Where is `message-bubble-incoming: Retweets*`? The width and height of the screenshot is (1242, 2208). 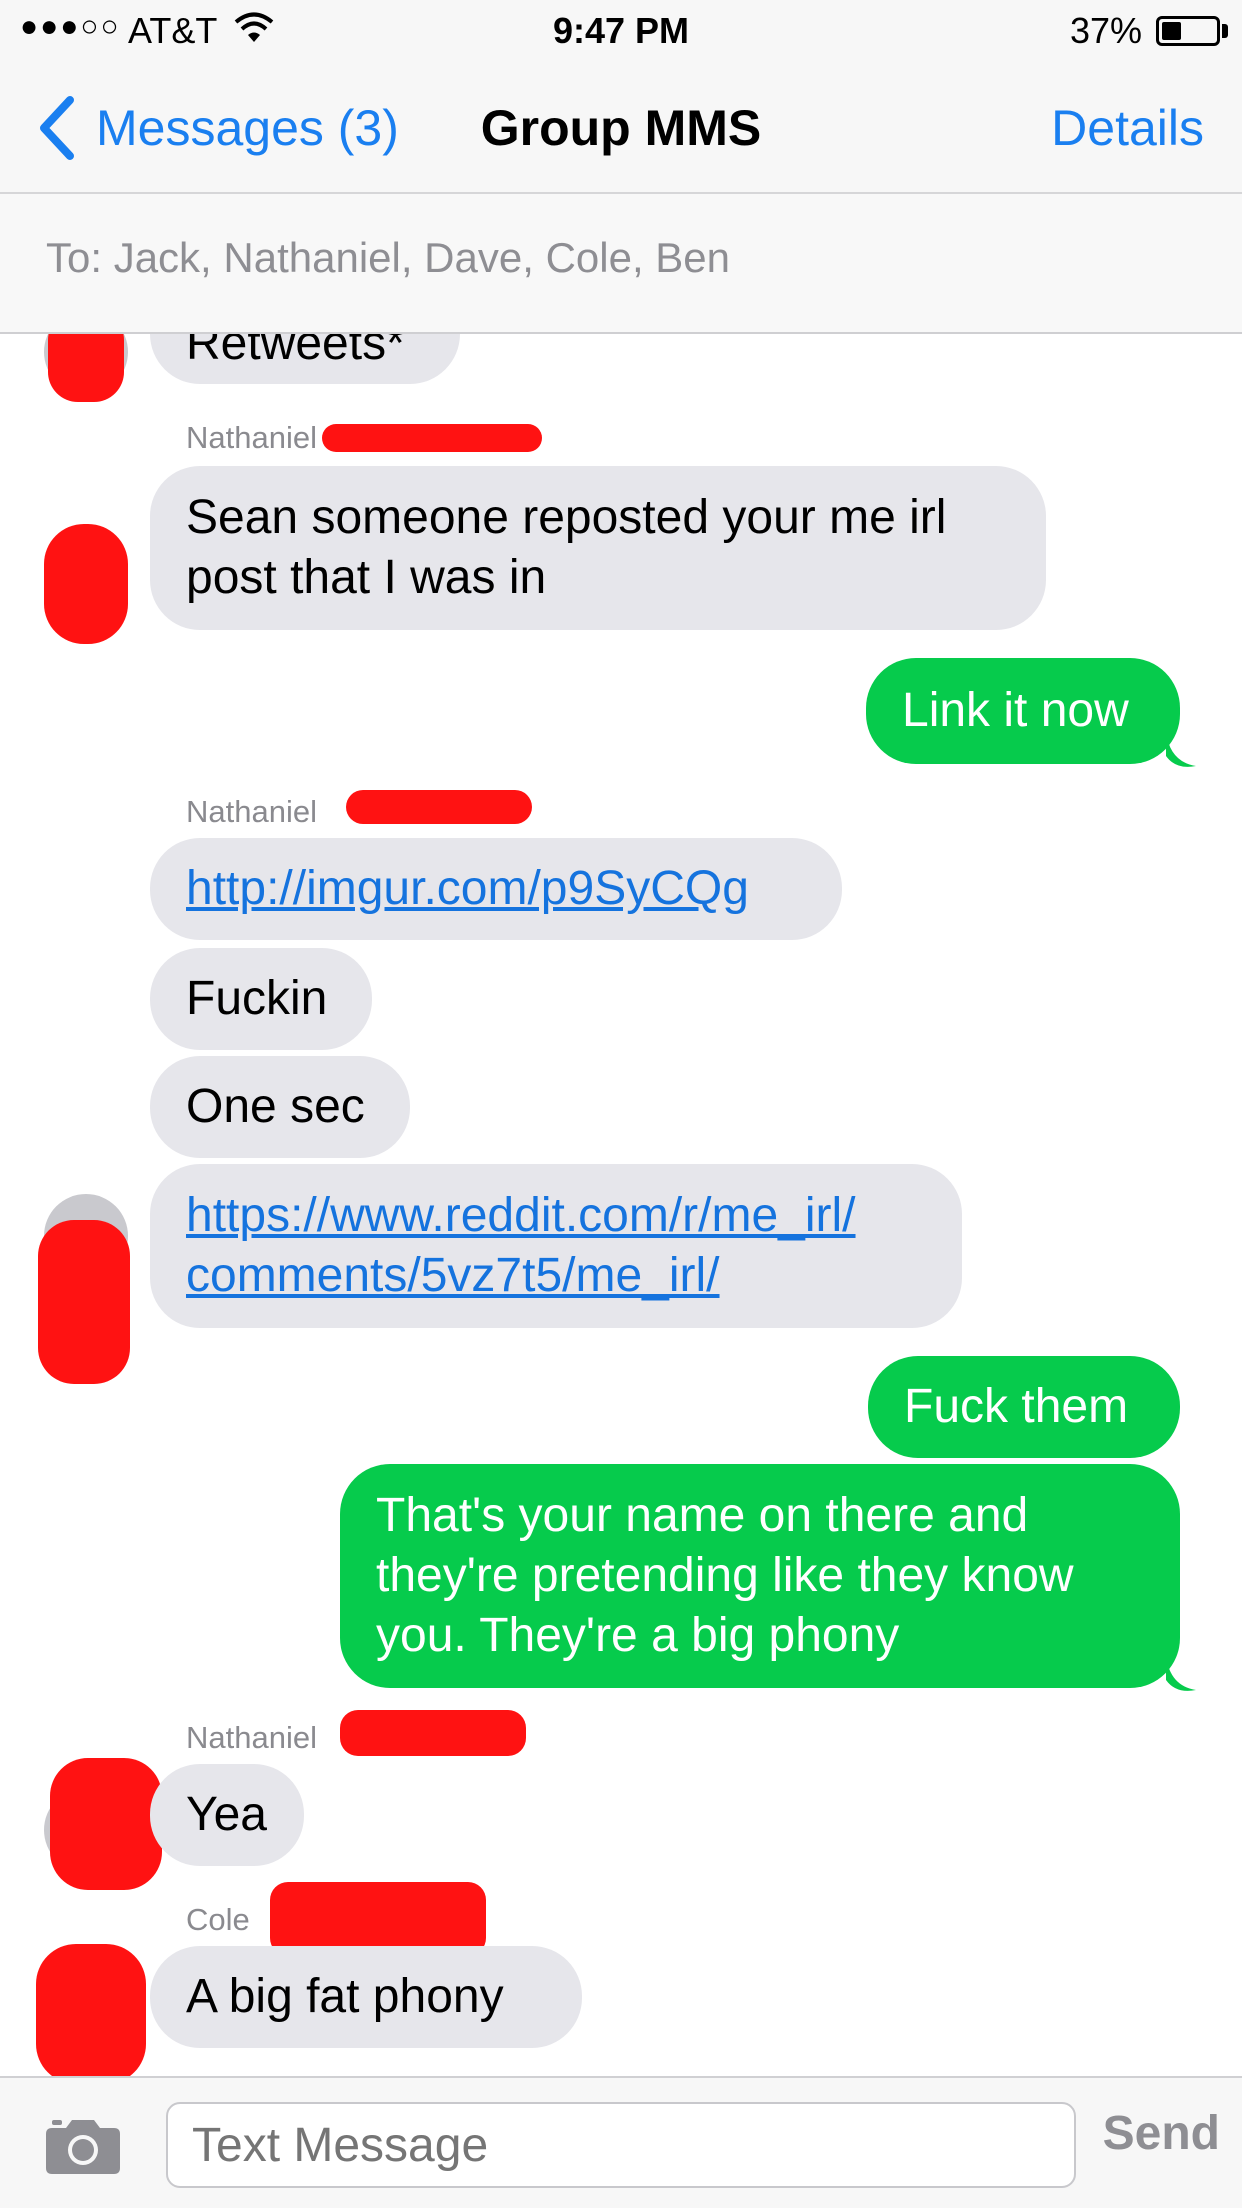
message-bubble-incoming: Retweets* is located at coordinates (305, 359).